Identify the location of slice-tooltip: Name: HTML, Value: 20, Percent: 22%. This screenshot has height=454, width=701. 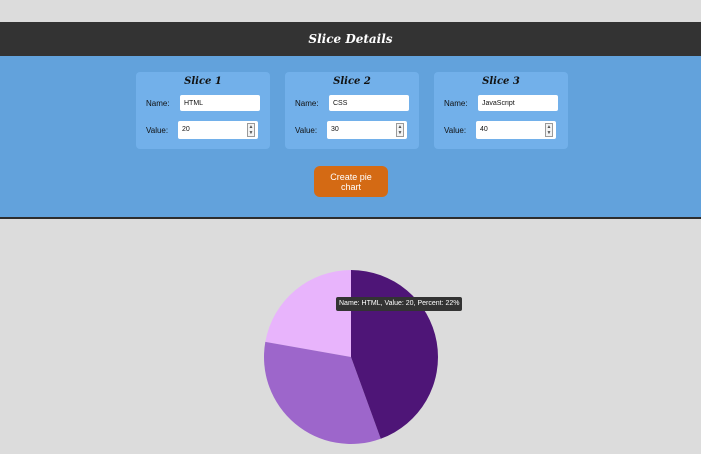
(399, 304).